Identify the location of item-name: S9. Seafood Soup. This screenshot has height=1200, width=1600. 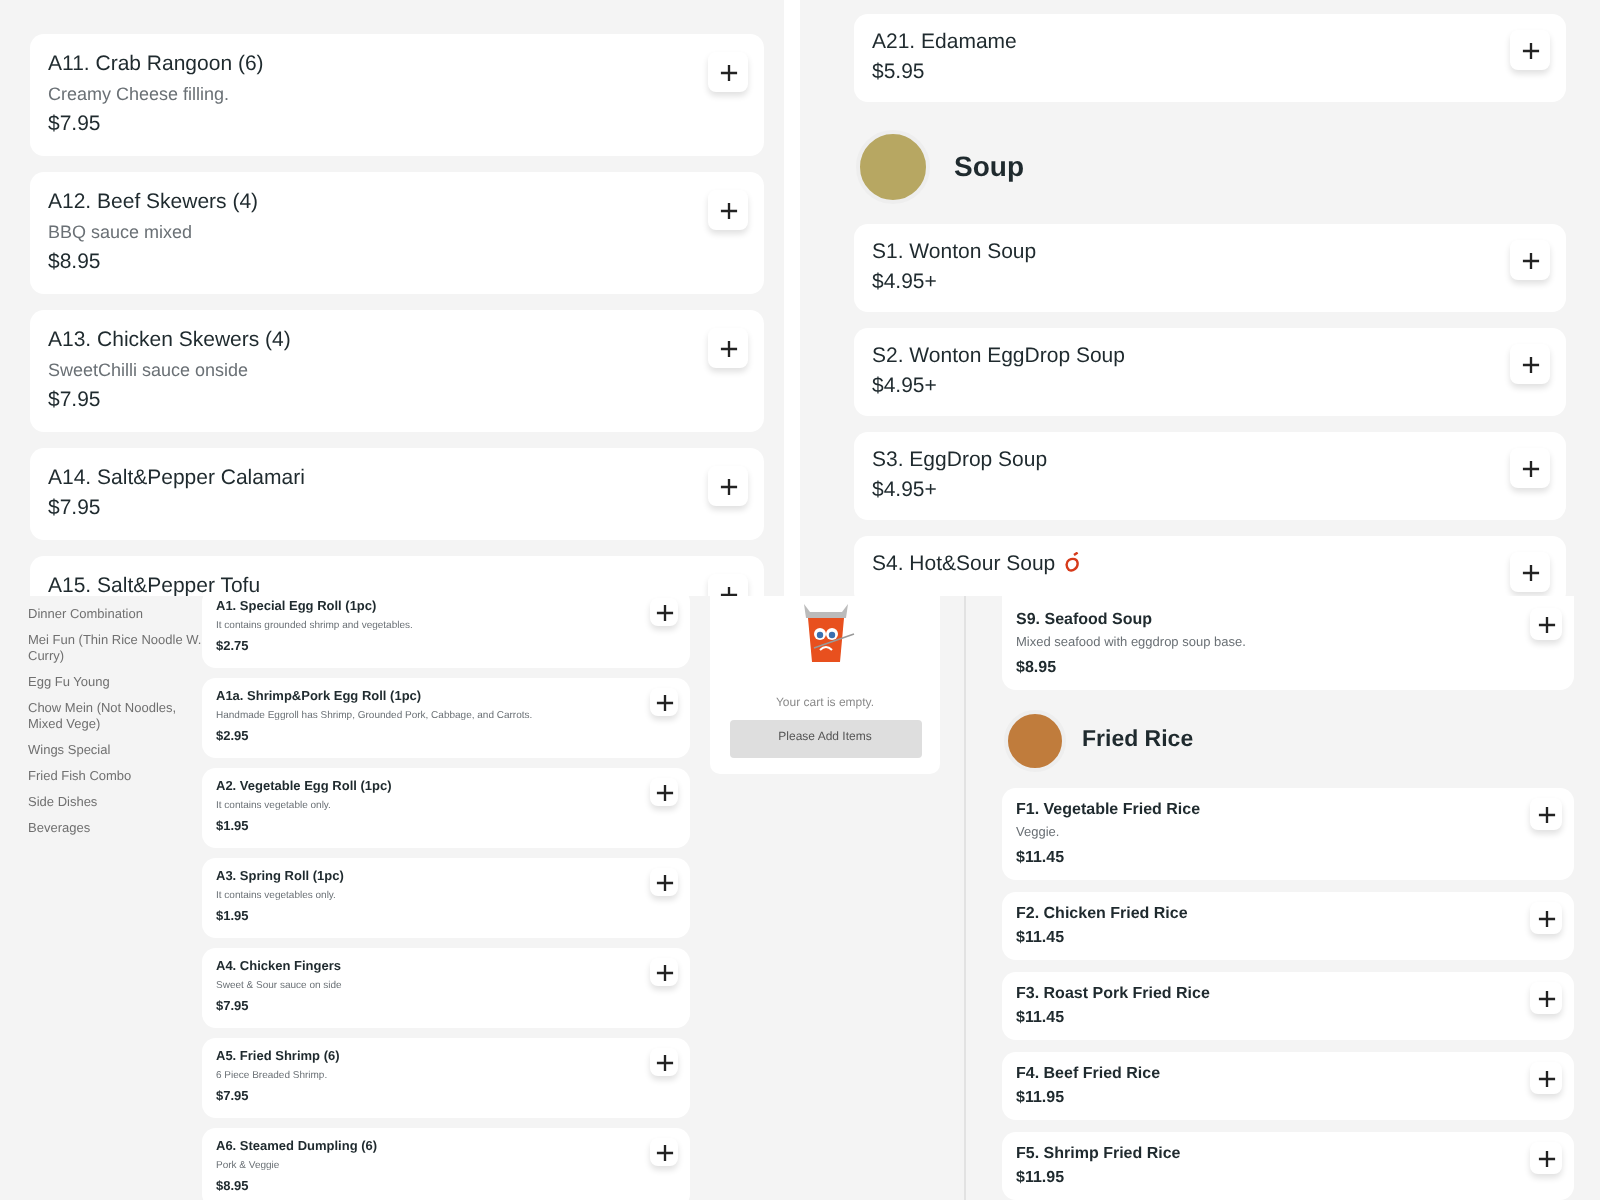
(1085, 620).